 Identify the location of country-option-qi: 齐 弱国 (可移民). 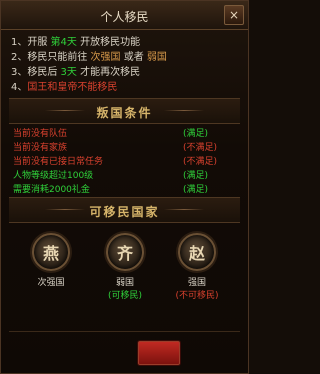
(125, 267).